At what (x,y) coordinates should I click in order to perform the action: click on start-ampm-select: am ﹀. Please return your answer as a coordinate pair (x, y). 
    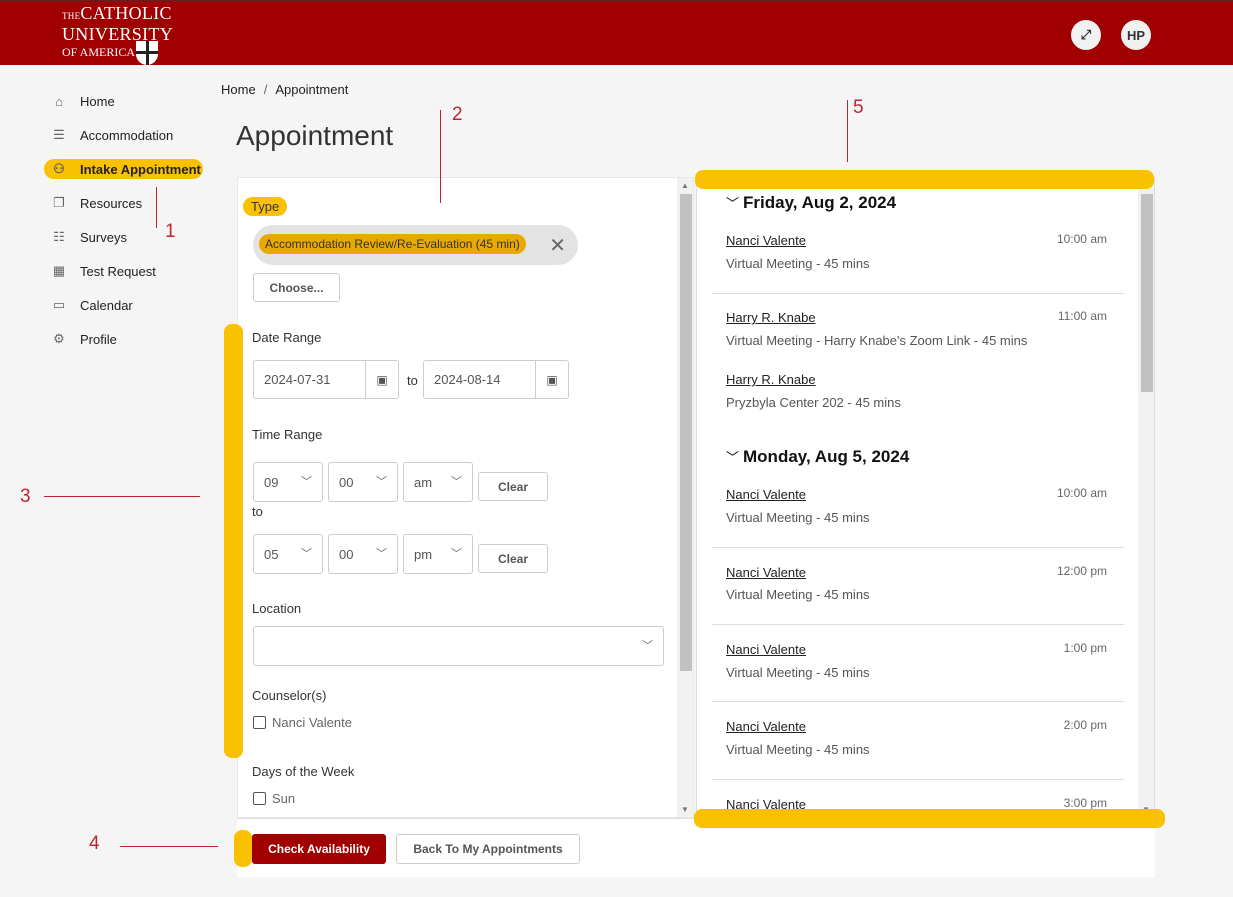
    Looking at the image, I should click on (438, 482).